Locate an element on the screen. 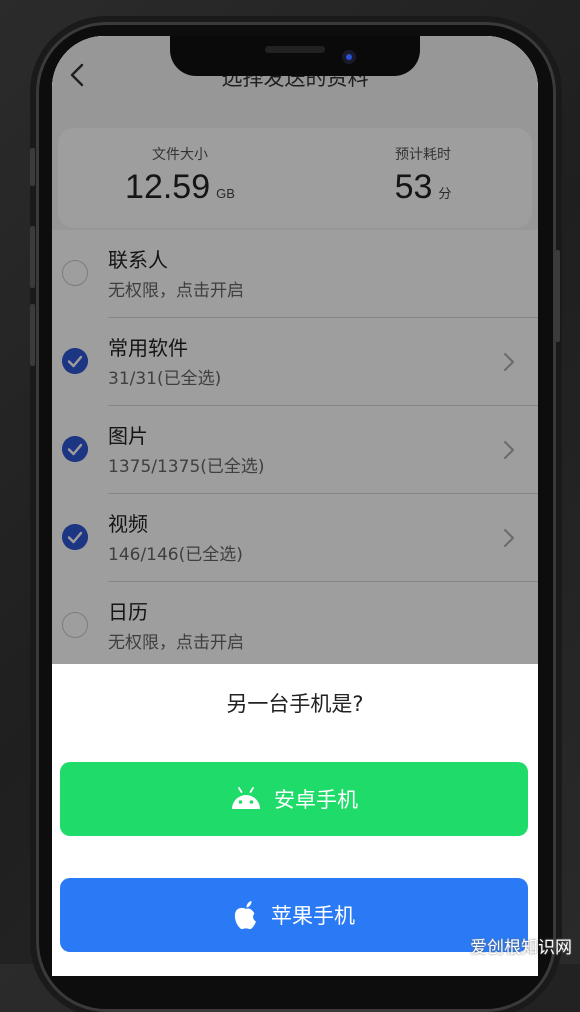 This screenshot has width=580, height=1012. front-camera-icon is located at coordinates (349, 57).